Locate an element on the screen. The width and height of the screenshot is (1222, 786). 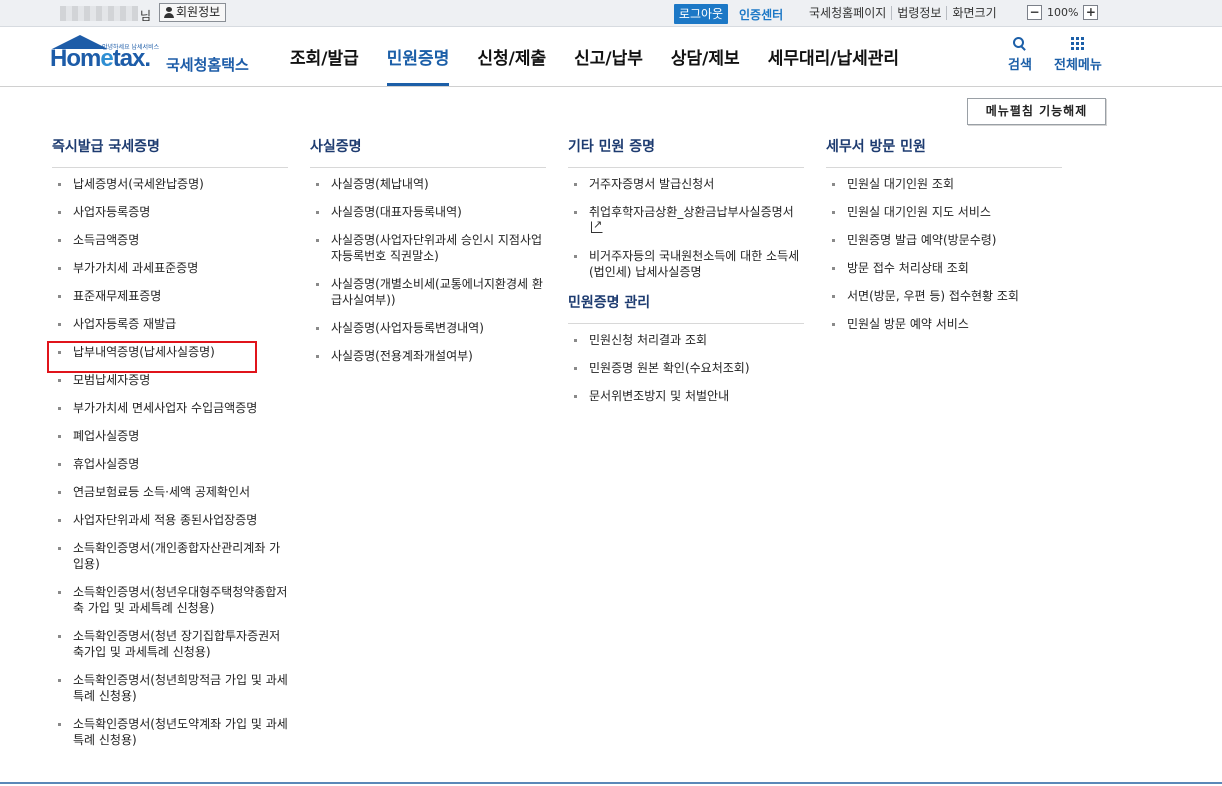
member-info-label: 회원정보 is located at coordinates (198, 12).